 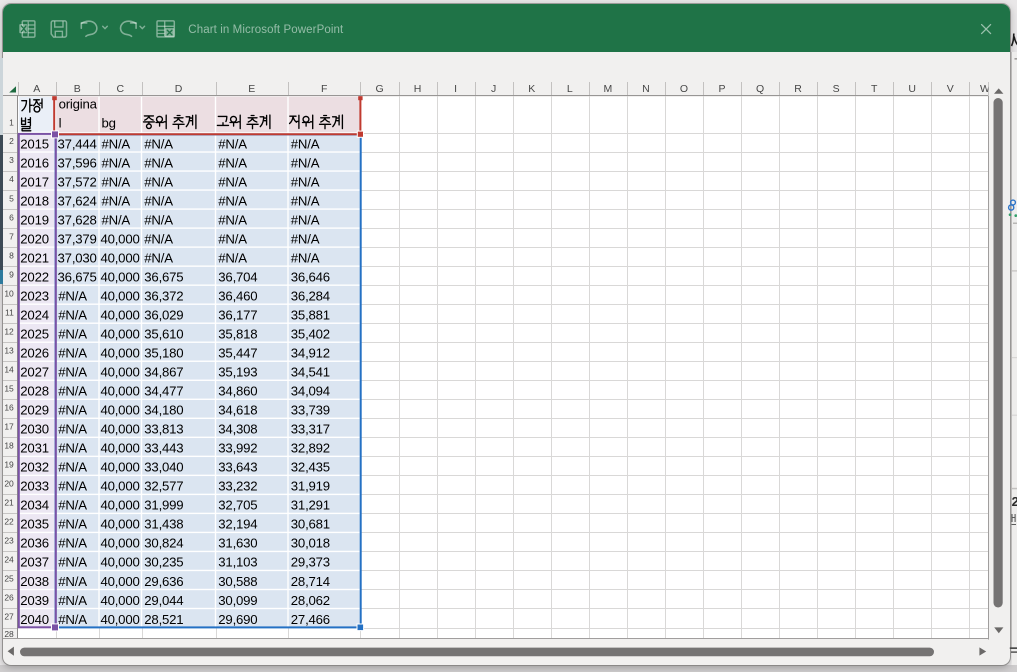 What do you see at coordinates (34, 276) in the screenshot?
I see `svg-text: 2022` at bounding box center [34, 276].